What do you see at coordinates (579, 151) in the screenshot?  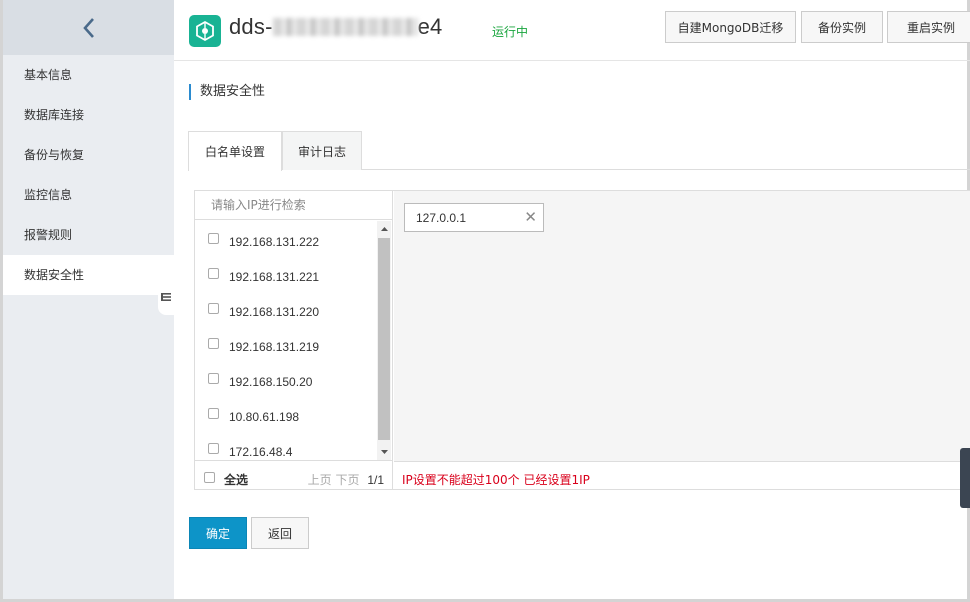 I see `tab-bar: 白名单设置 审计日志` at bounding box center [579, 151].